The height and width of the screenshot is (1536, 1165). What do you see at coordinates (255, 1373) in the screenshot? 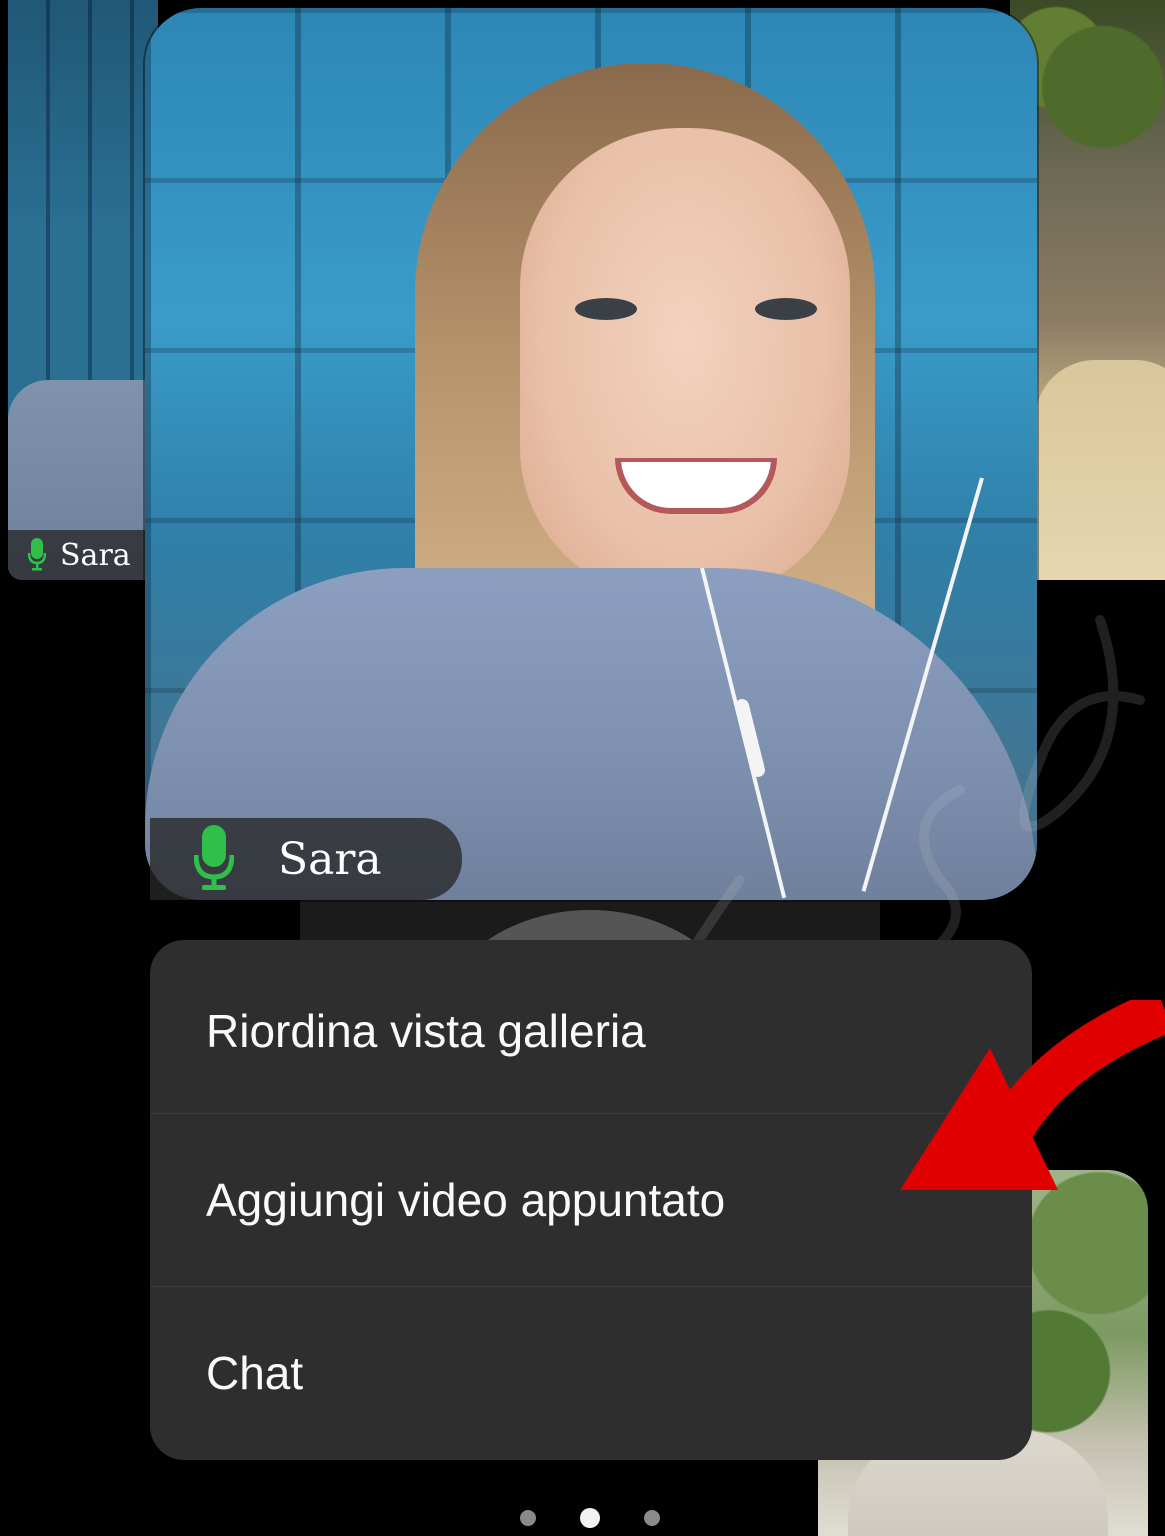
I see `menu-item-label: Chat` at bounding box center [255, 1373].